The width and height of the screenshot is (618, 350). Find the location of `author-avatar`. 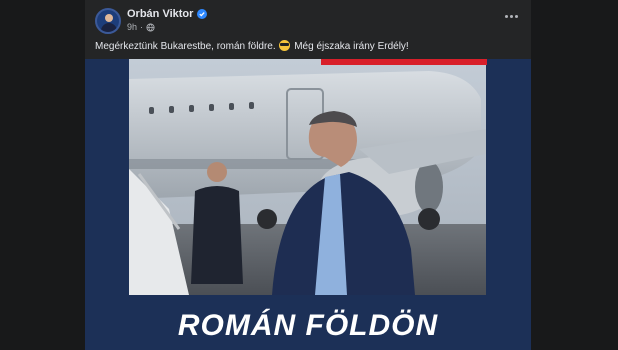

author-avatar is located at coordinates (108, 21).